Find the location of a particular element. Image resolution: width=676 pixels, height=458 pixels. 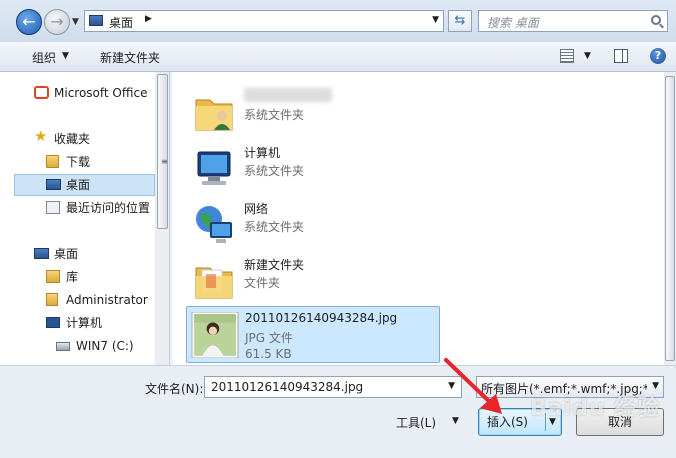

folder-icon is located at coordinates (214, 283).